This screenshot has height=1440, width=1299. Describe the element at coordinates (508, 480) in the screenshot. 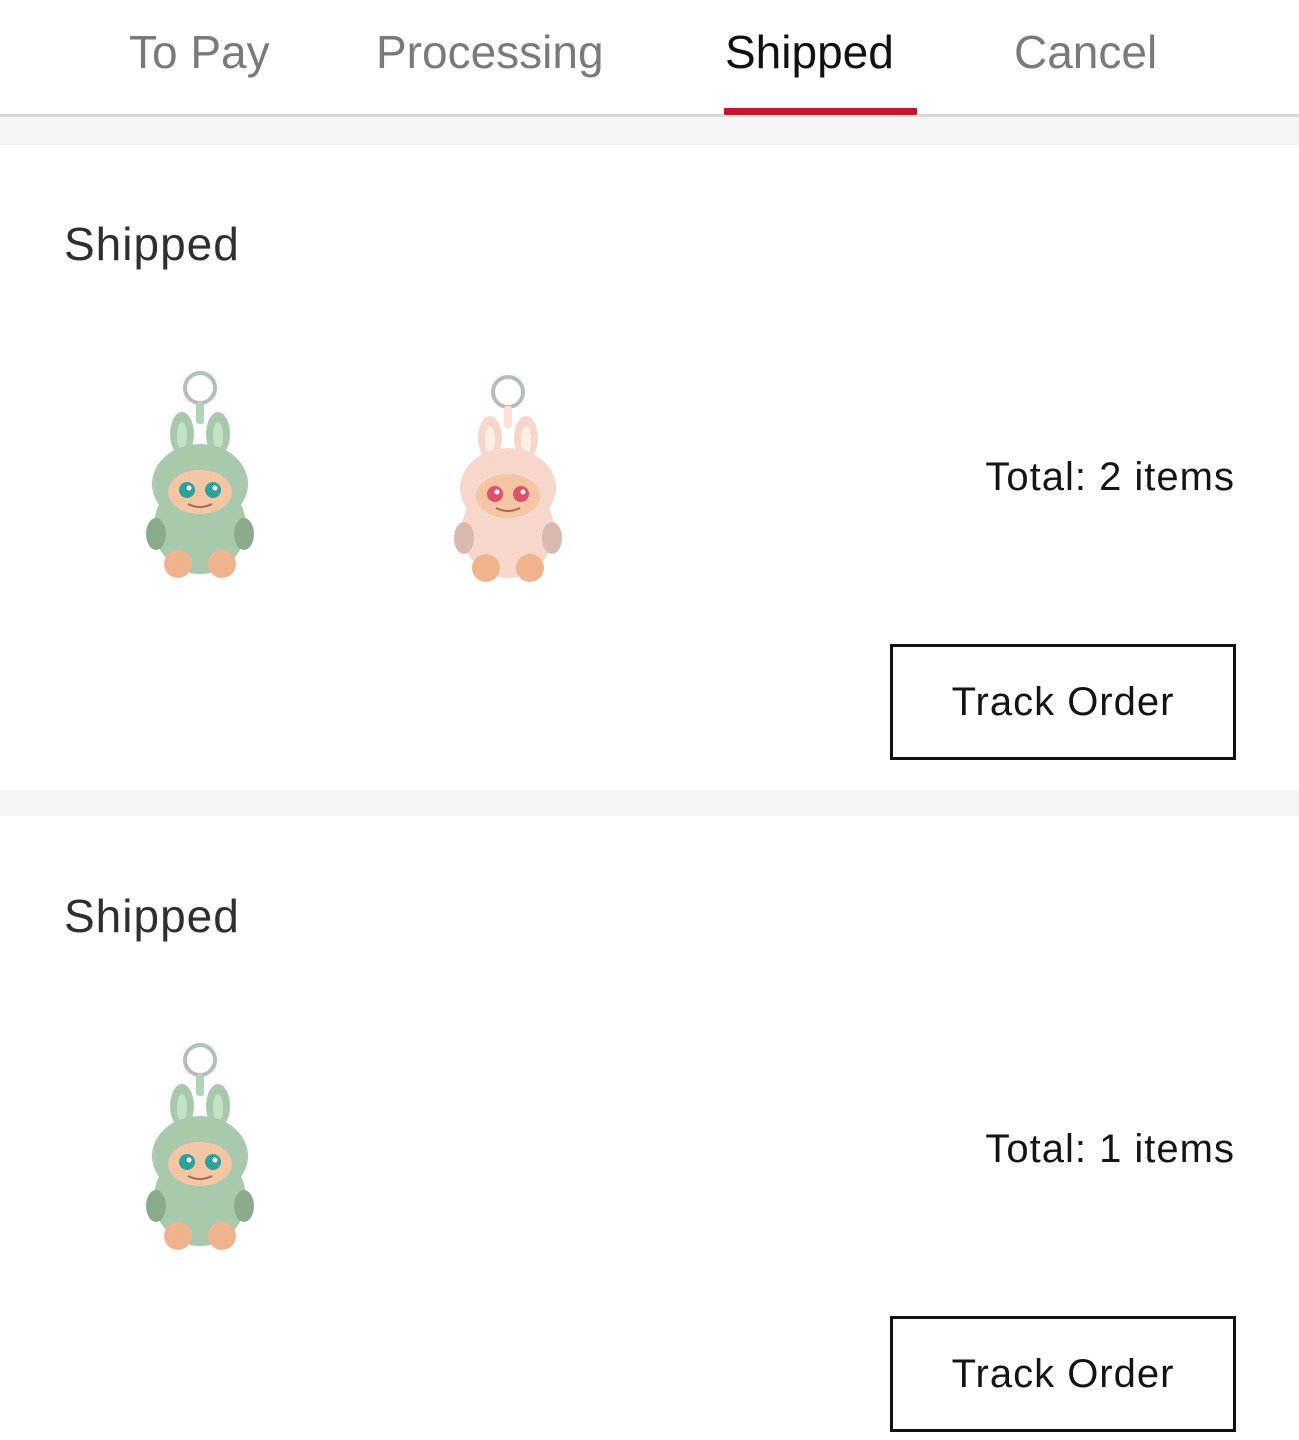

I see `pink-plush-keychain-image` at that location.